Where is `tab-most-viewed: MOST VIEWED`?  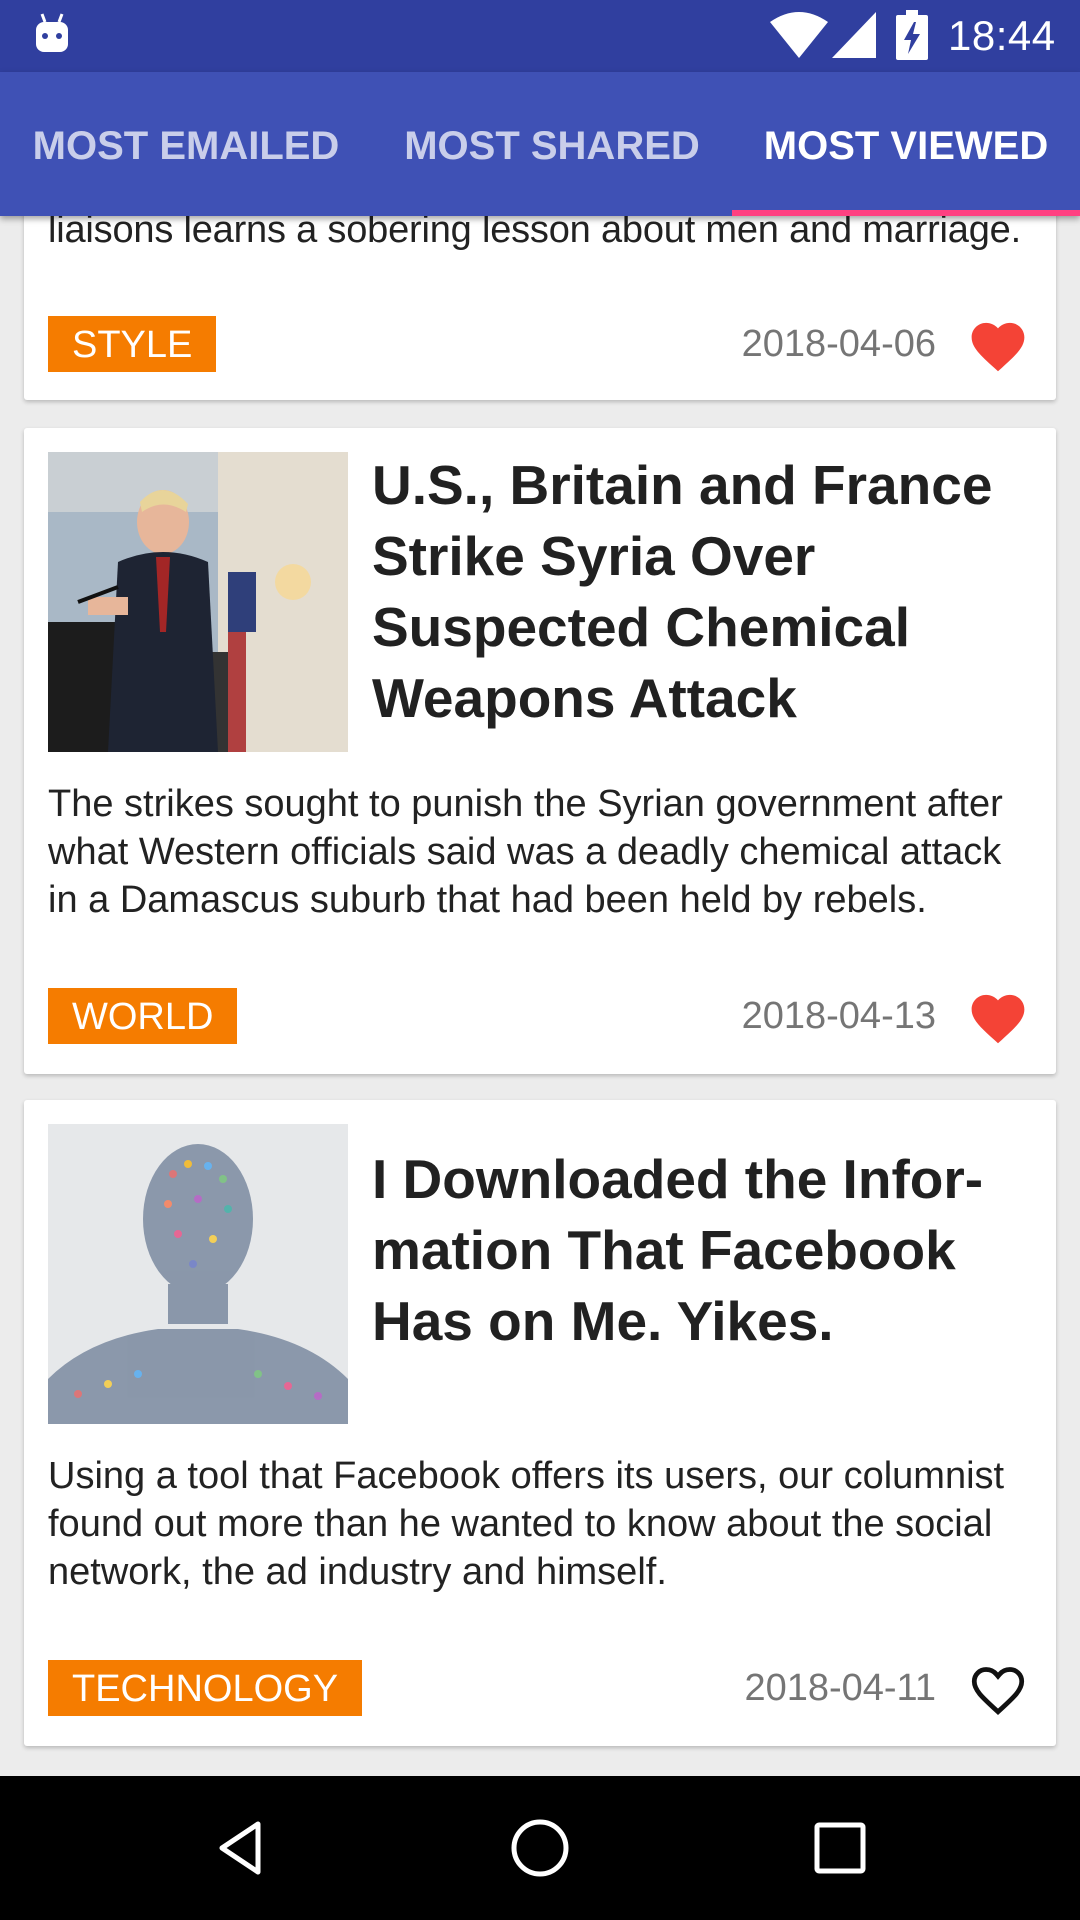 tab-most-viewed: MOST VIEWED is located at coordinates (906, 144).